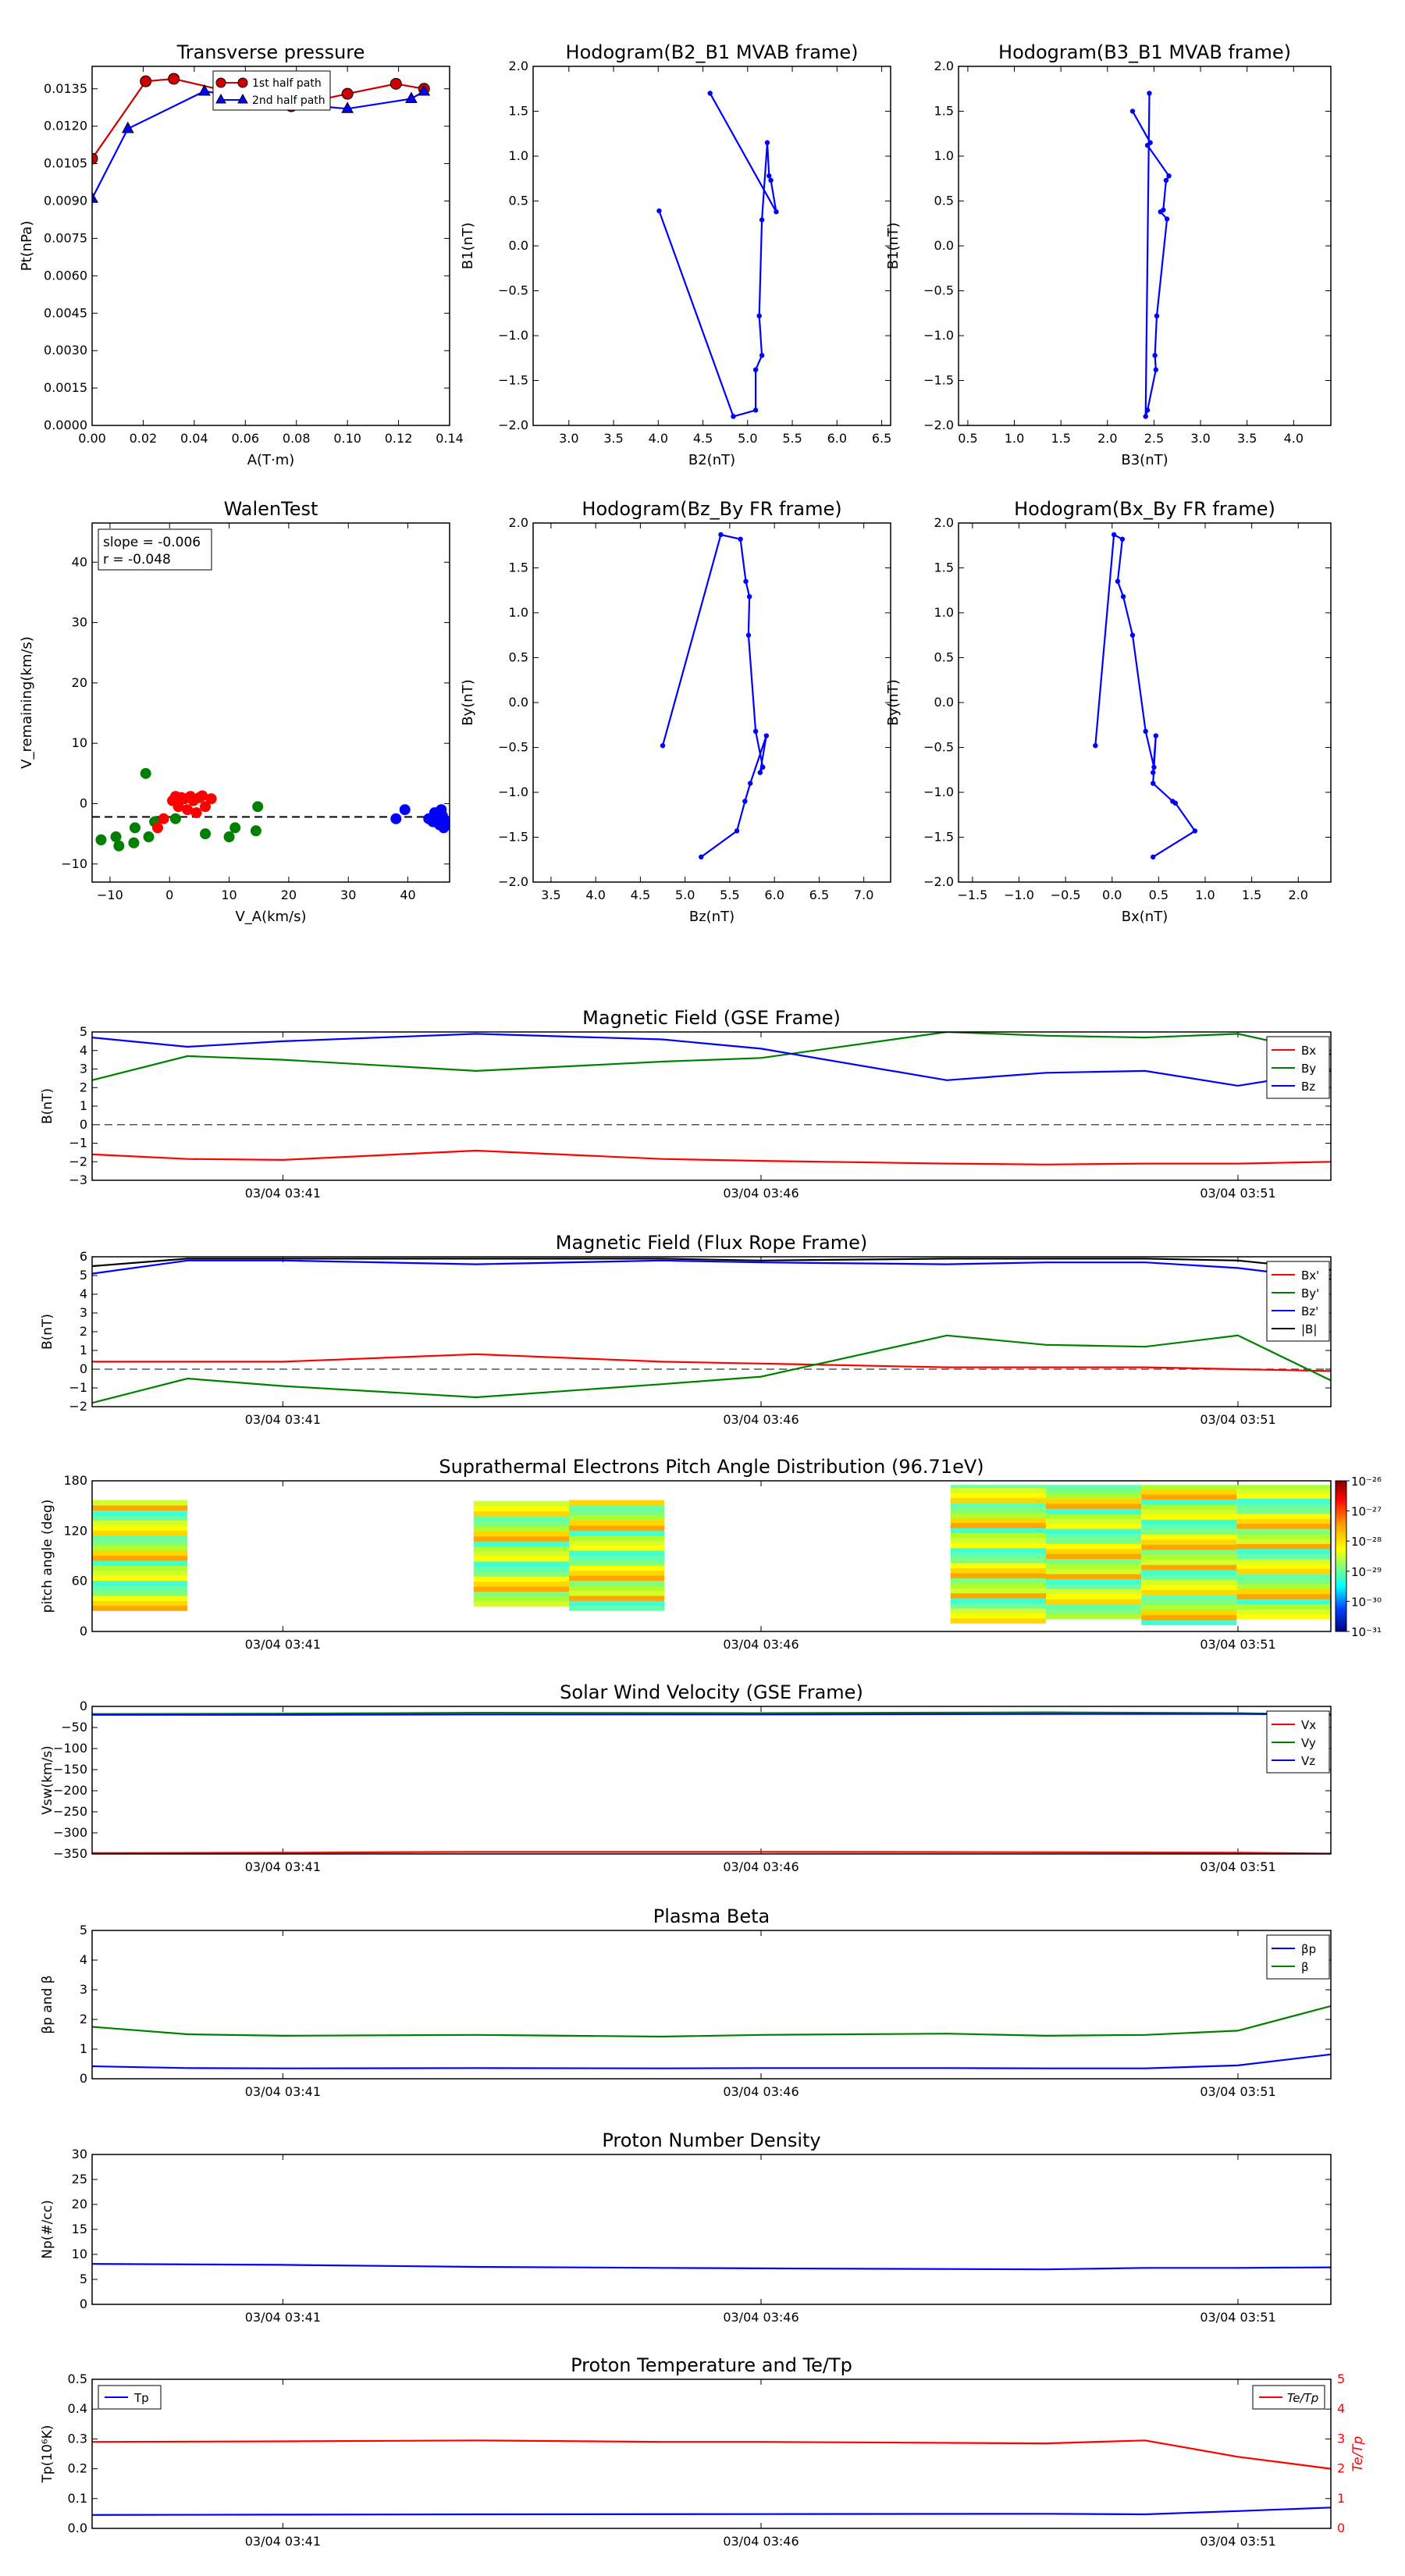  I want to click on right-tick-label: 0, so click(1341, 2528).